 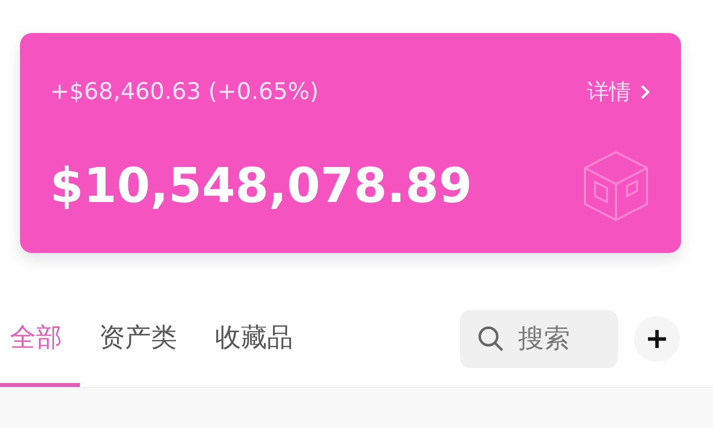 I want to click on search-icon, so click(x=491, y=339).